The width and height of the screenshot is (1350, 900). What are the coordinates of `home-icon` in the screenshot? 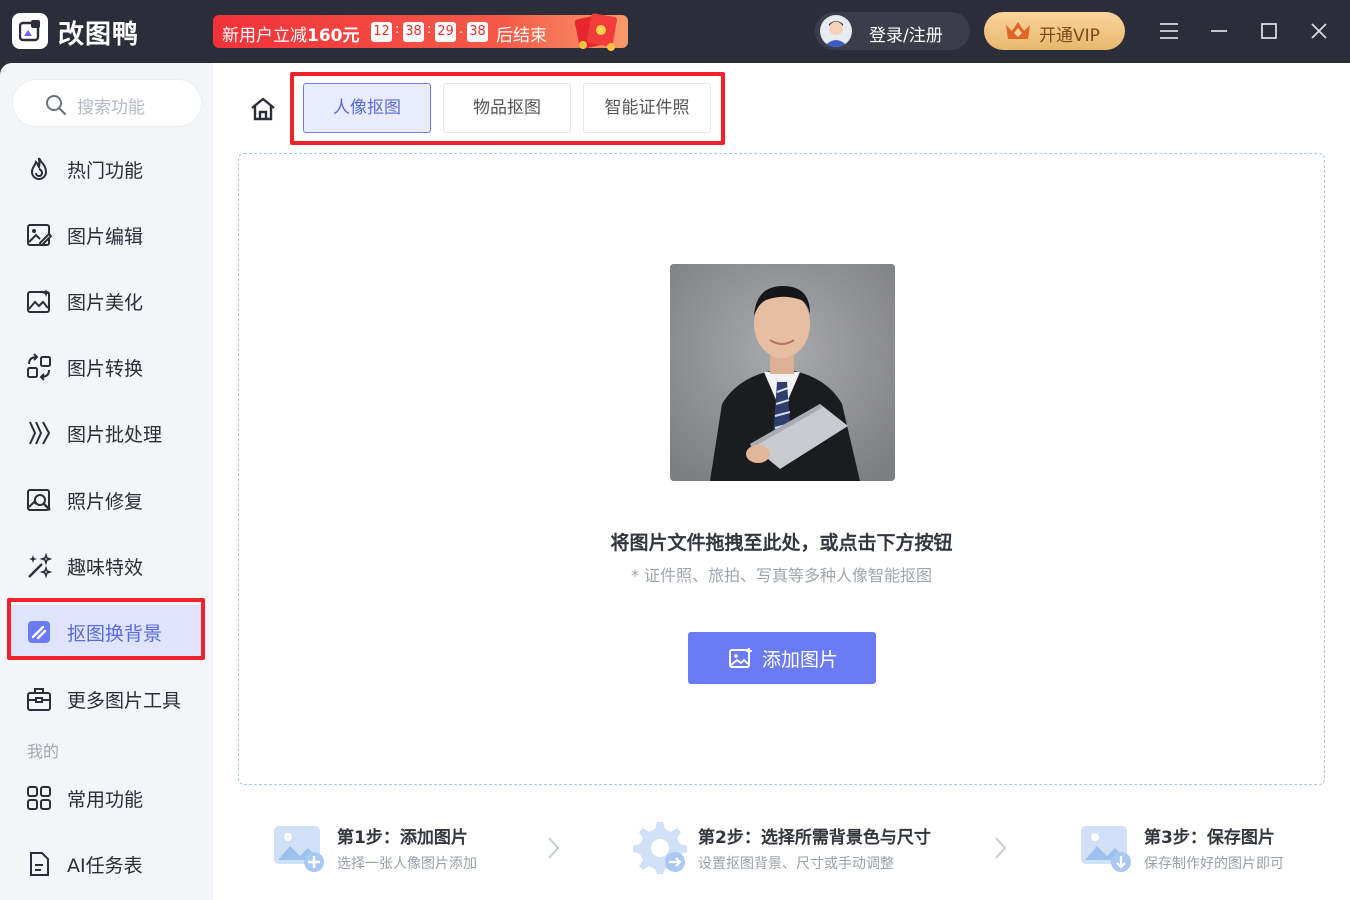 It's located at (263, 109).